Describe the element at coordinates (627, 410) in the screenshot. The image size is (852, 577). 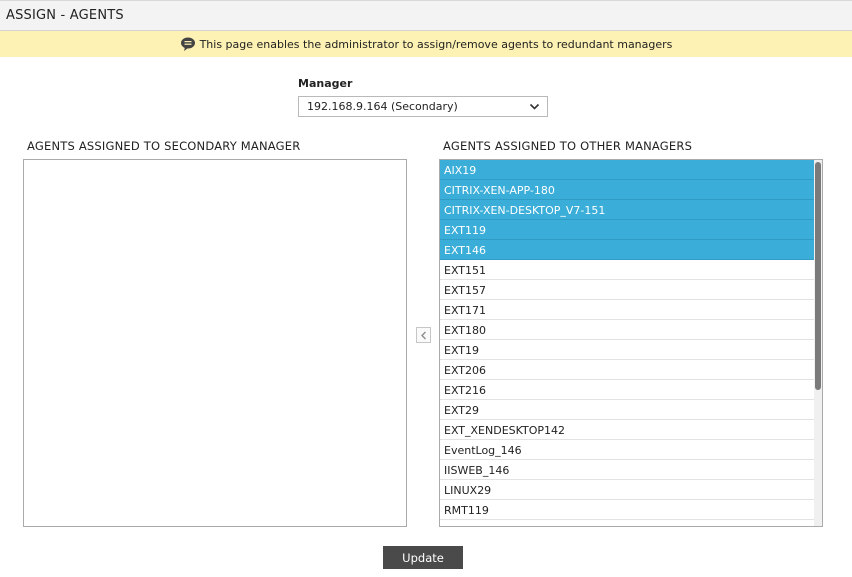
I see `list-item: EXT29` at that location.